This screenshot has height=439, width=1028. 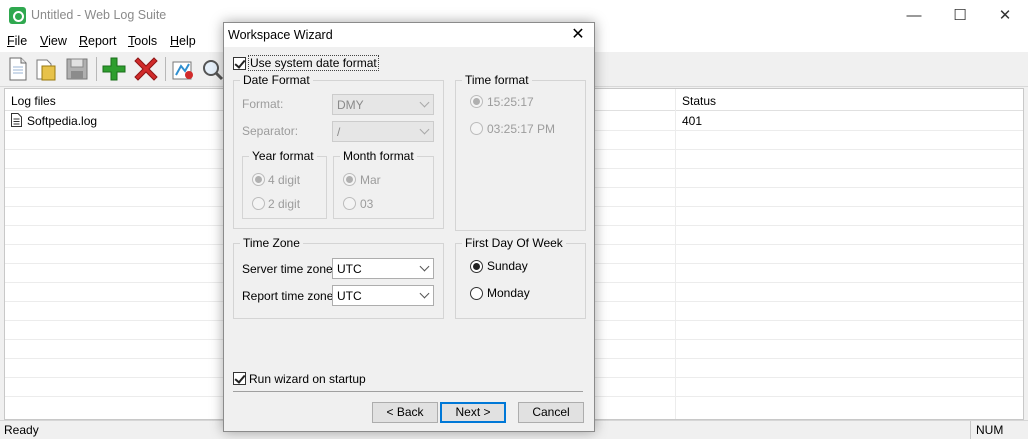 I want to click on date-format-title: Date Format, so click(x=276, y=80).